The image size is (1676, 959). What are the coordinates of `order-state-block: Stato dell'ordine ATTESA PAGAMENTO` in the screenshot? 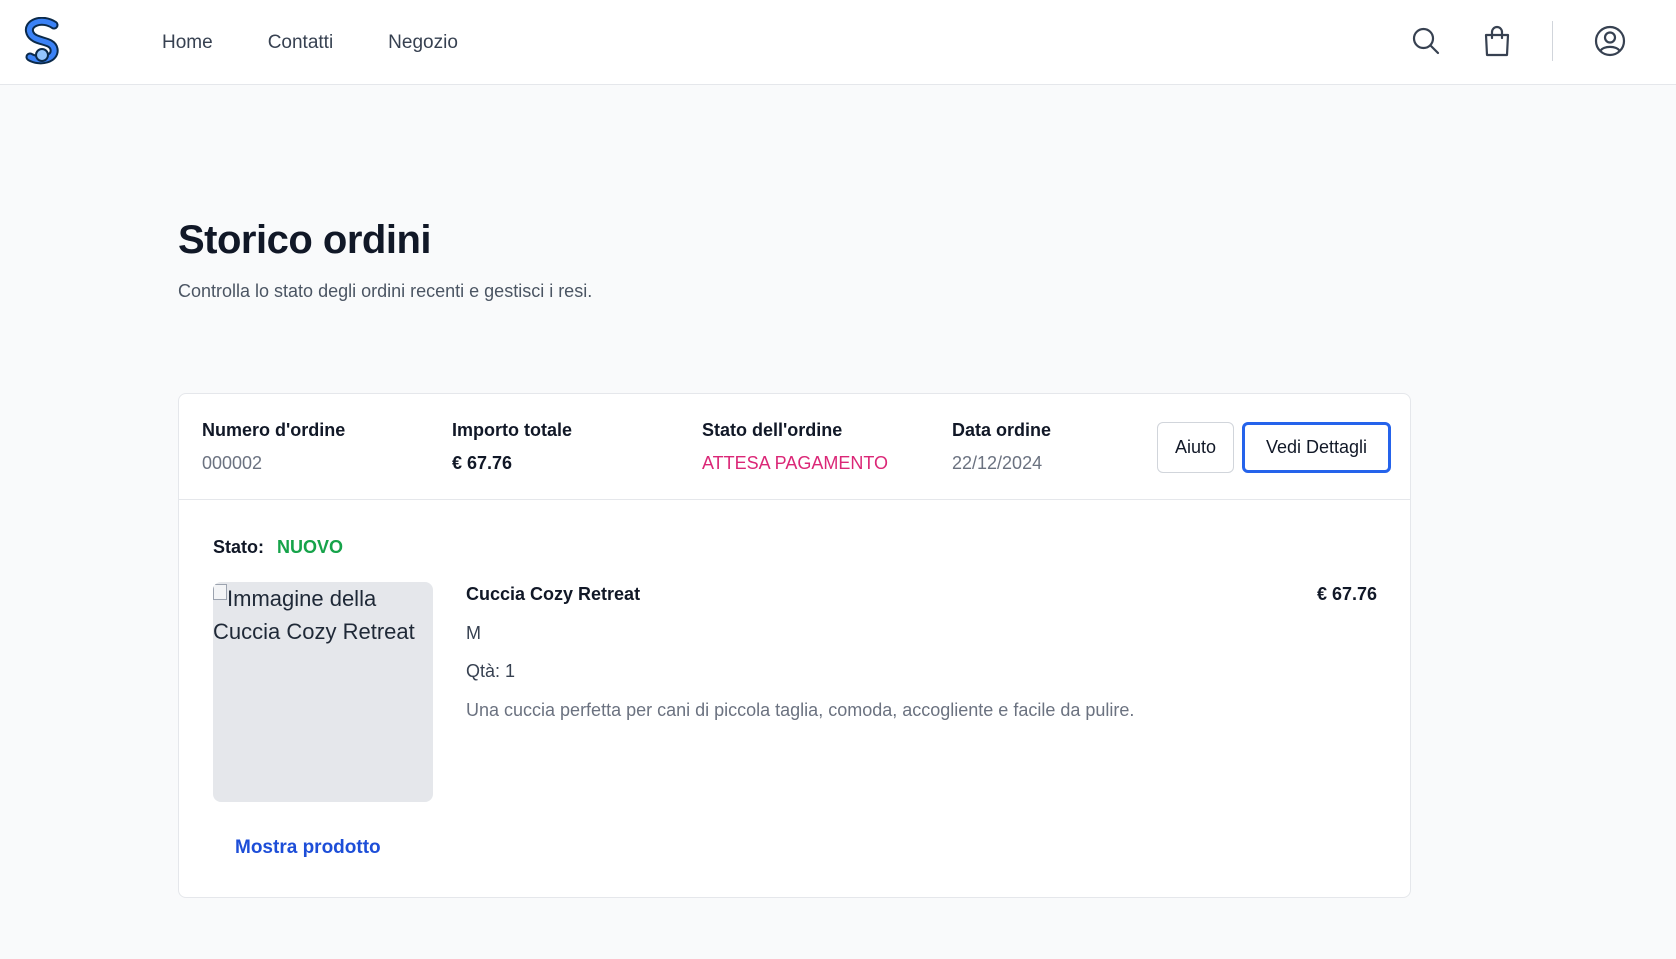 It's located at (795, 447).